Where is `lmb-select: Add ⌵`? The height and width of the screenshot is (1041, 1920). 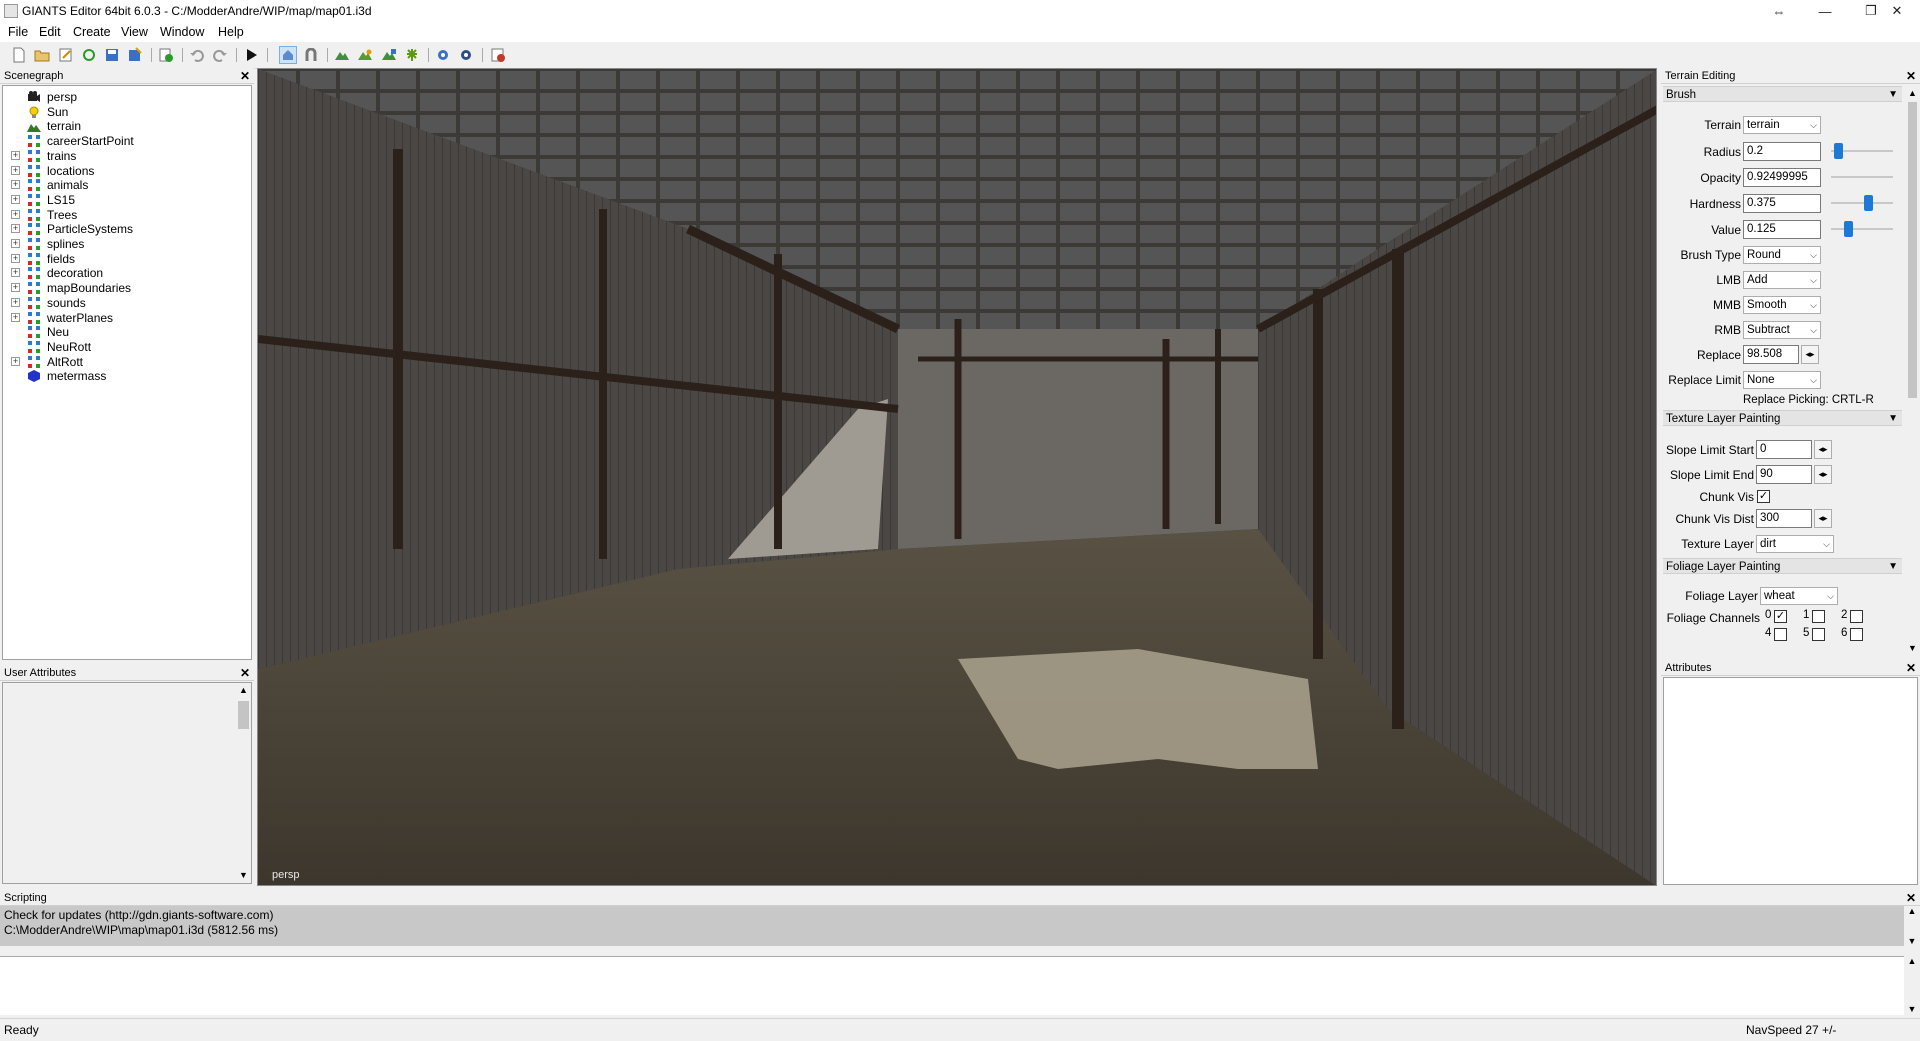 lmb-select: Add ⌵ is located at coordinates (1782, 280).